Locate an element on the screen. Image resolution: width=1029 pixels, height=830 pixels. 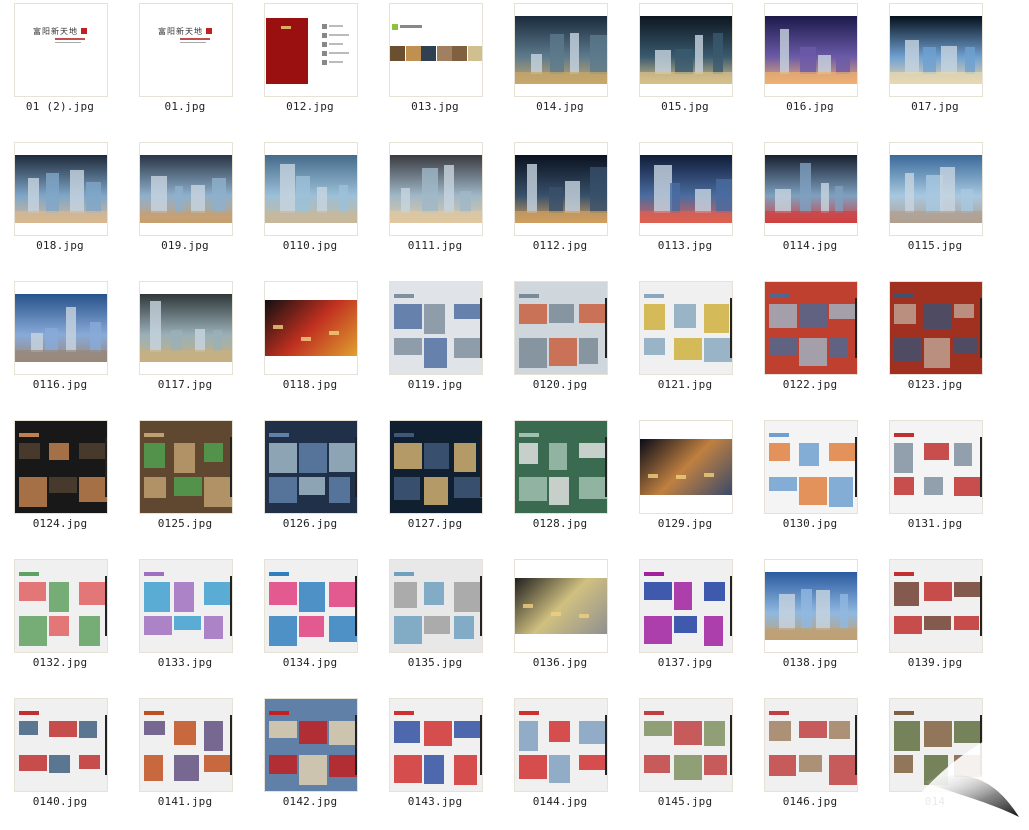
file-item: 012.jpg is located at coordinates (310, 67).